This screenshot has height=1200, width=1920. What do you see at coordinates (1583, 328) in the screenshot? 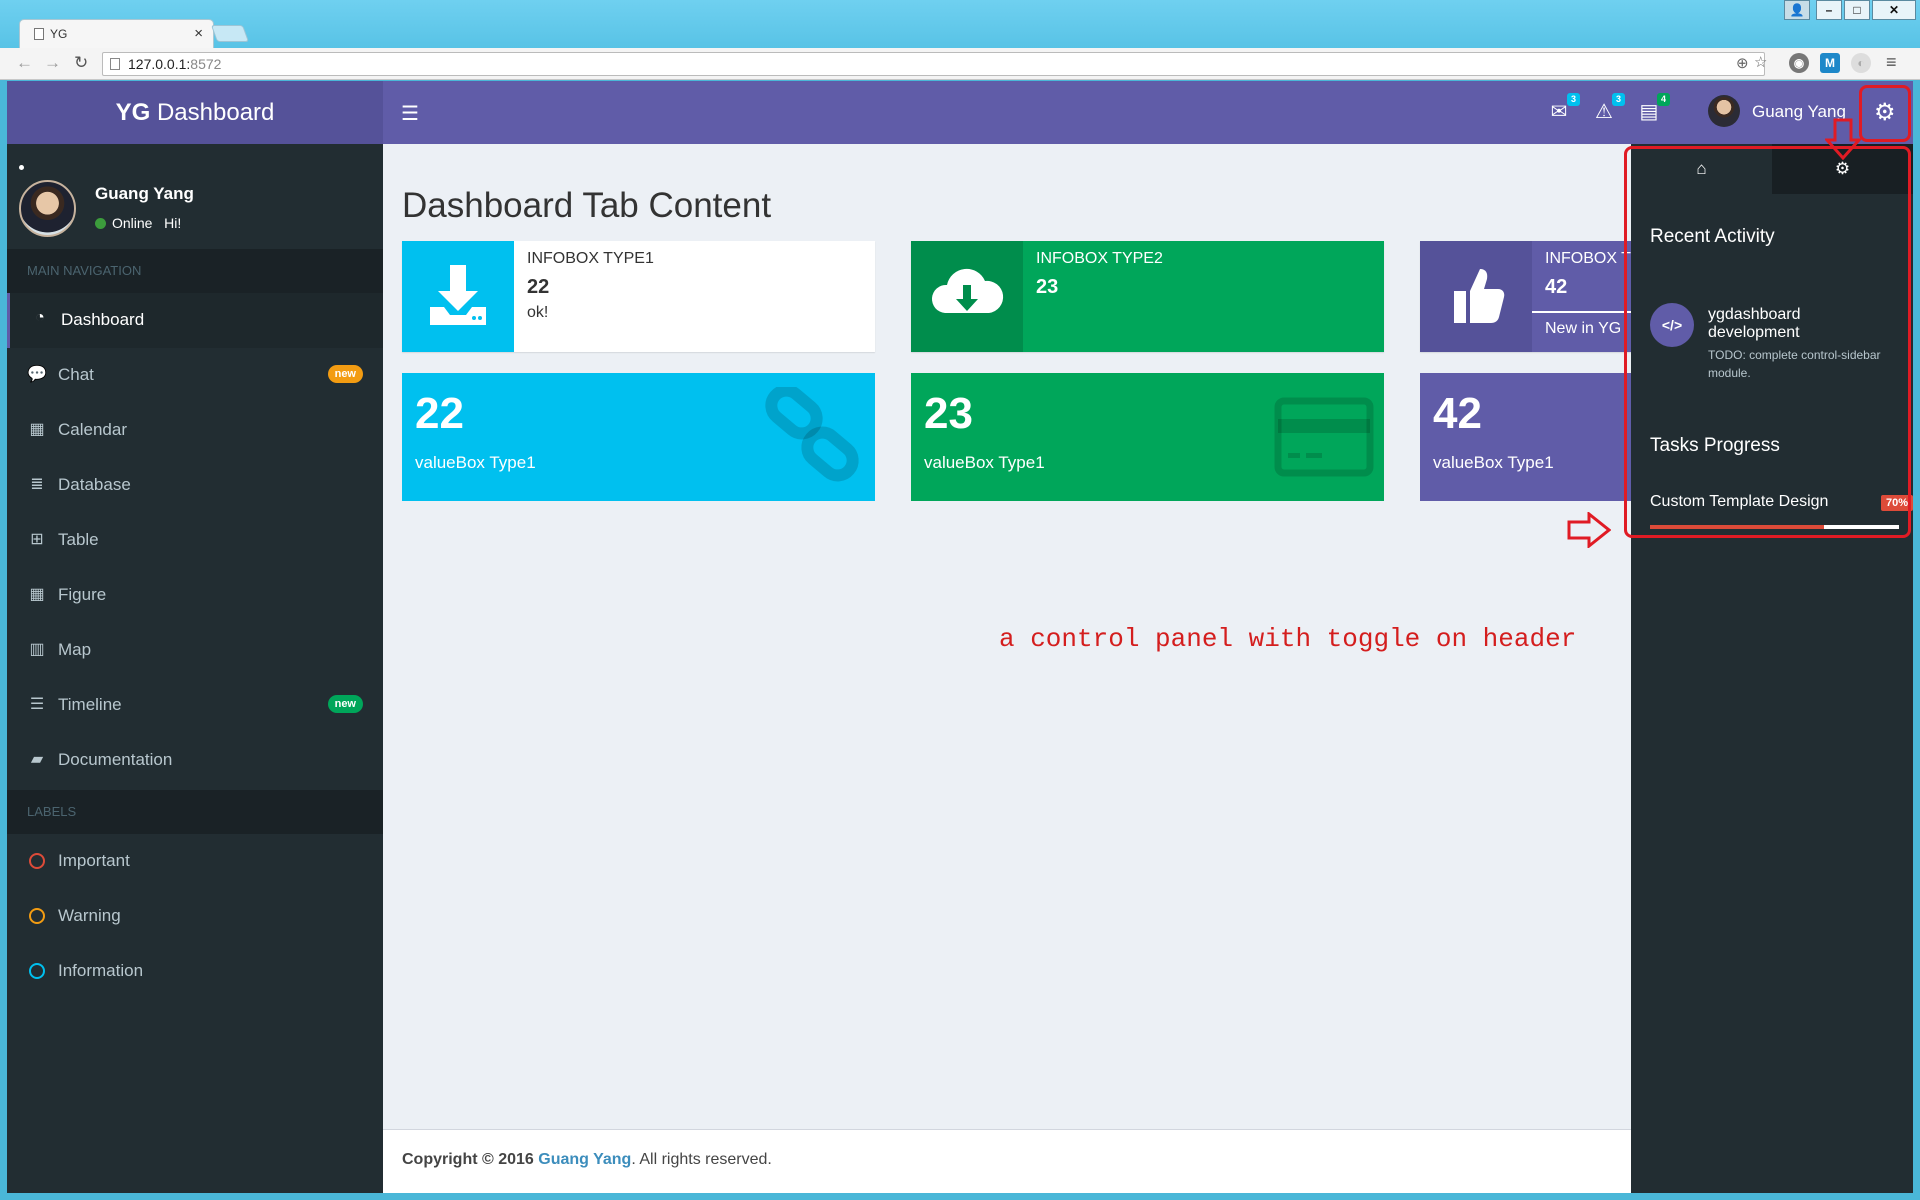
I see `infobox-subtext: New in YG` at bounding box center [1583, 328].